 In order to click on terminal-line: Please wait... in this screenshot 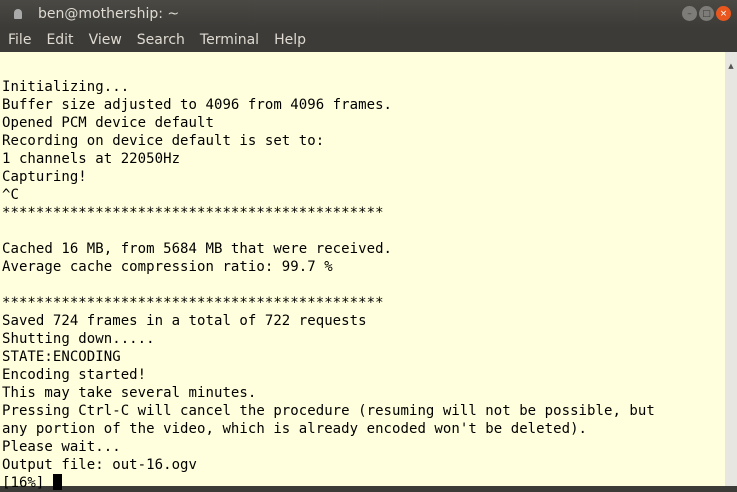, I will do `click(61, 447)`.